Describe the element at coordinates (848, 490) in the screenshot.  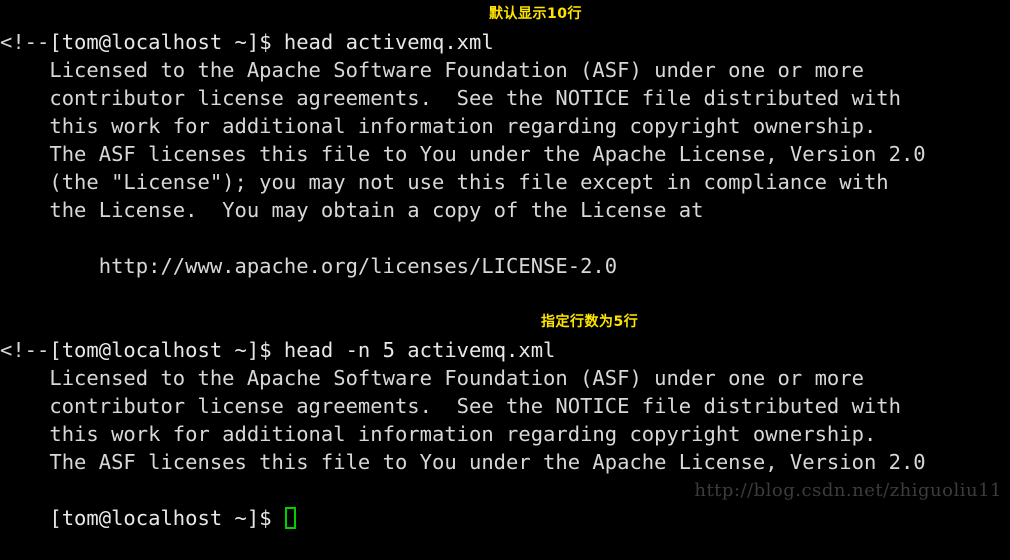
I see `watermark-url: http://blog.csdn.net/zhiguoliu11` at that location.